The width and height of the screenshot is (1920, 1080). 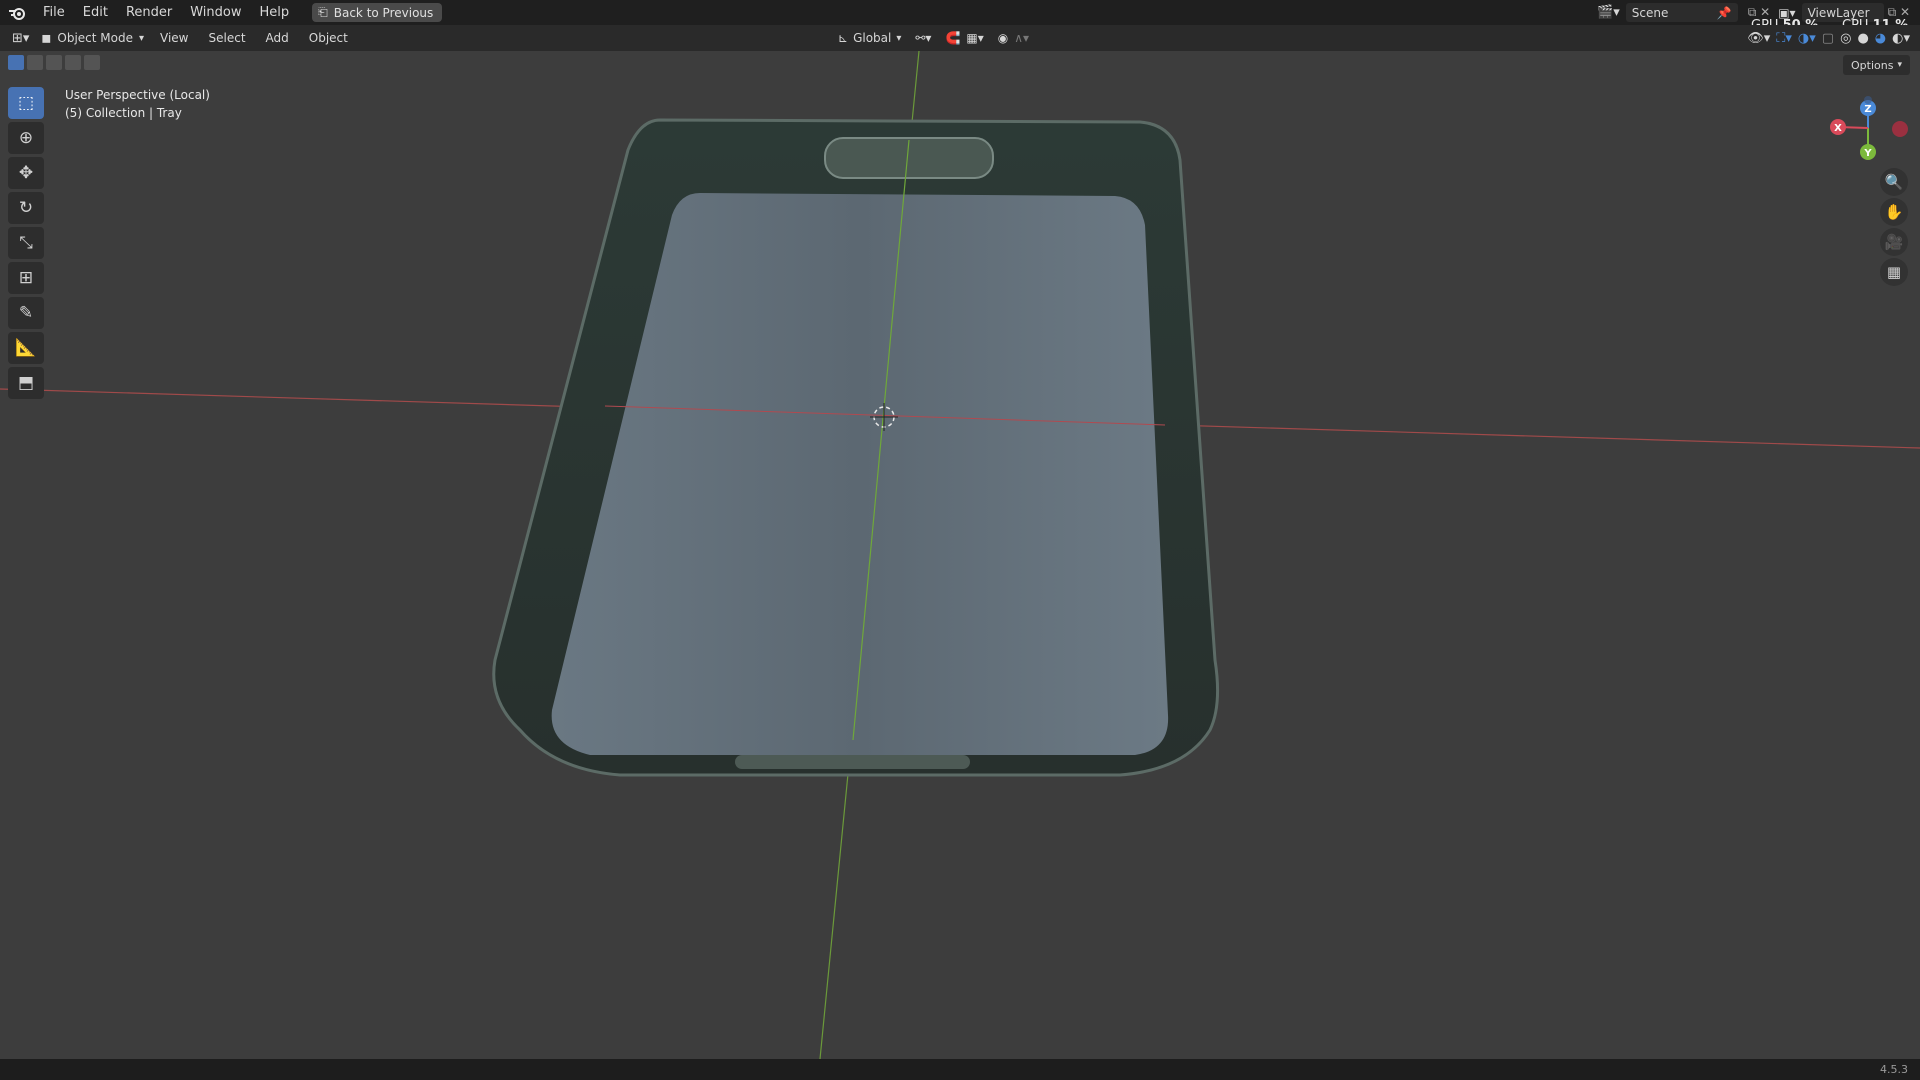 I want to click on pan-hand-icon: ✋, so click(x=1894, y=212).